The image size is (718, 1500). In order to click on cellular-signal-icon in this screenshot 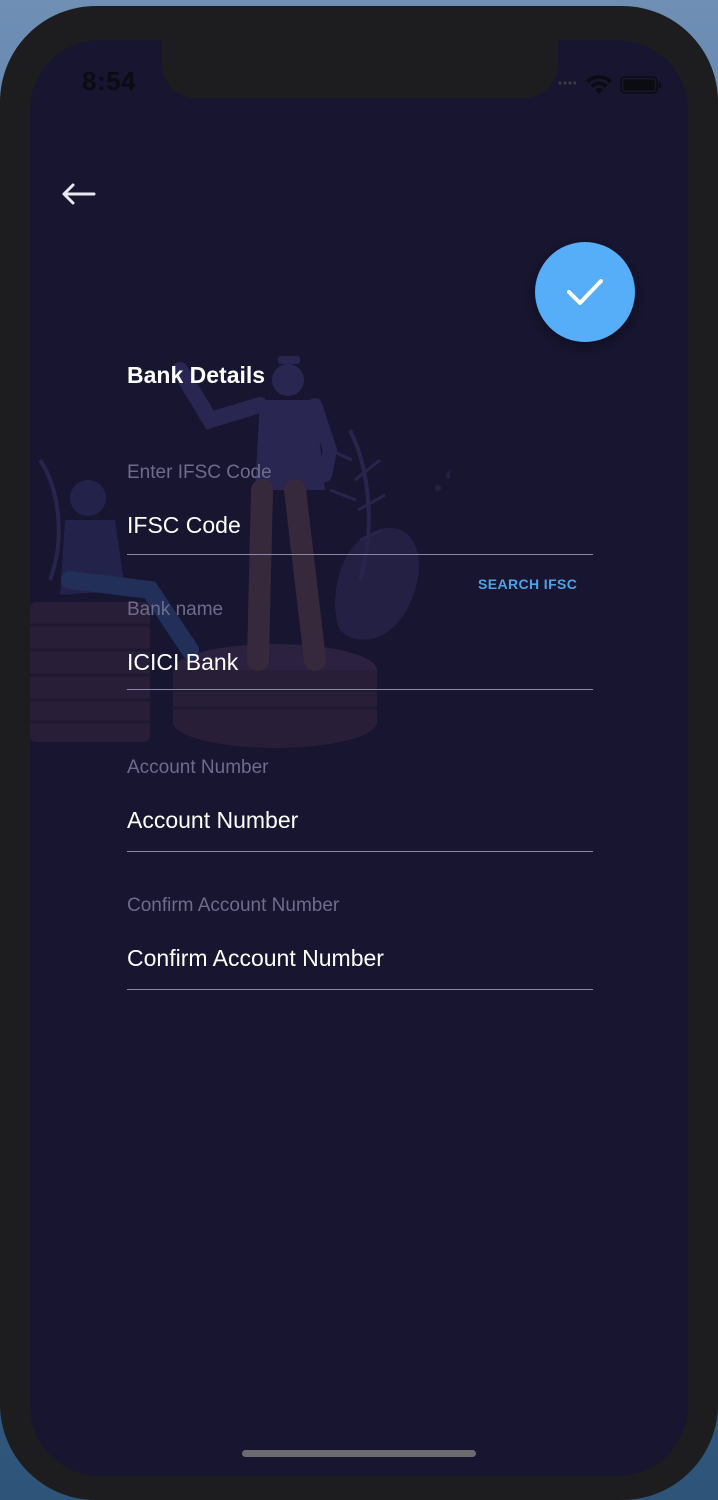, I will do `click(567, 83)`.